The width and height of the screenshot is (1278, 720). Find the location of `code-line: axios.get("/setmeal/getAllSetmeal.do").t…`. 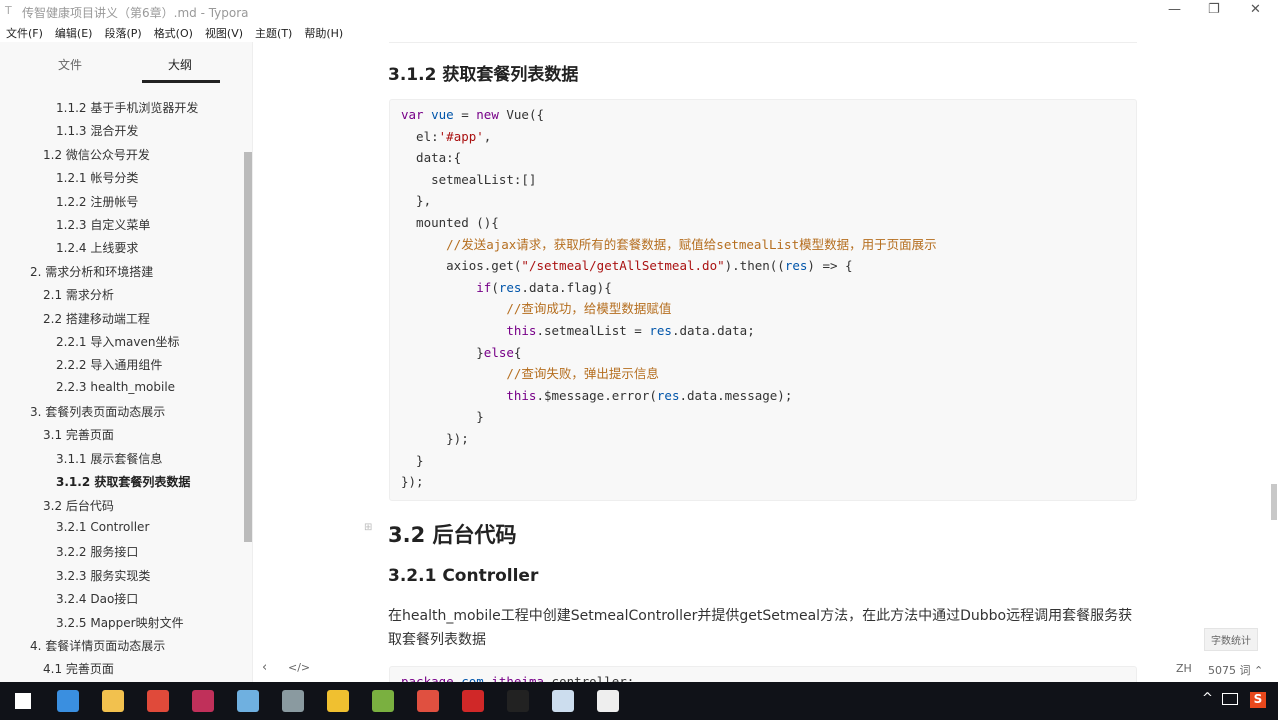

code-line: axios.get("/setmeal/getAllSetmeal.do").t… is located at coordinates (768, 266).